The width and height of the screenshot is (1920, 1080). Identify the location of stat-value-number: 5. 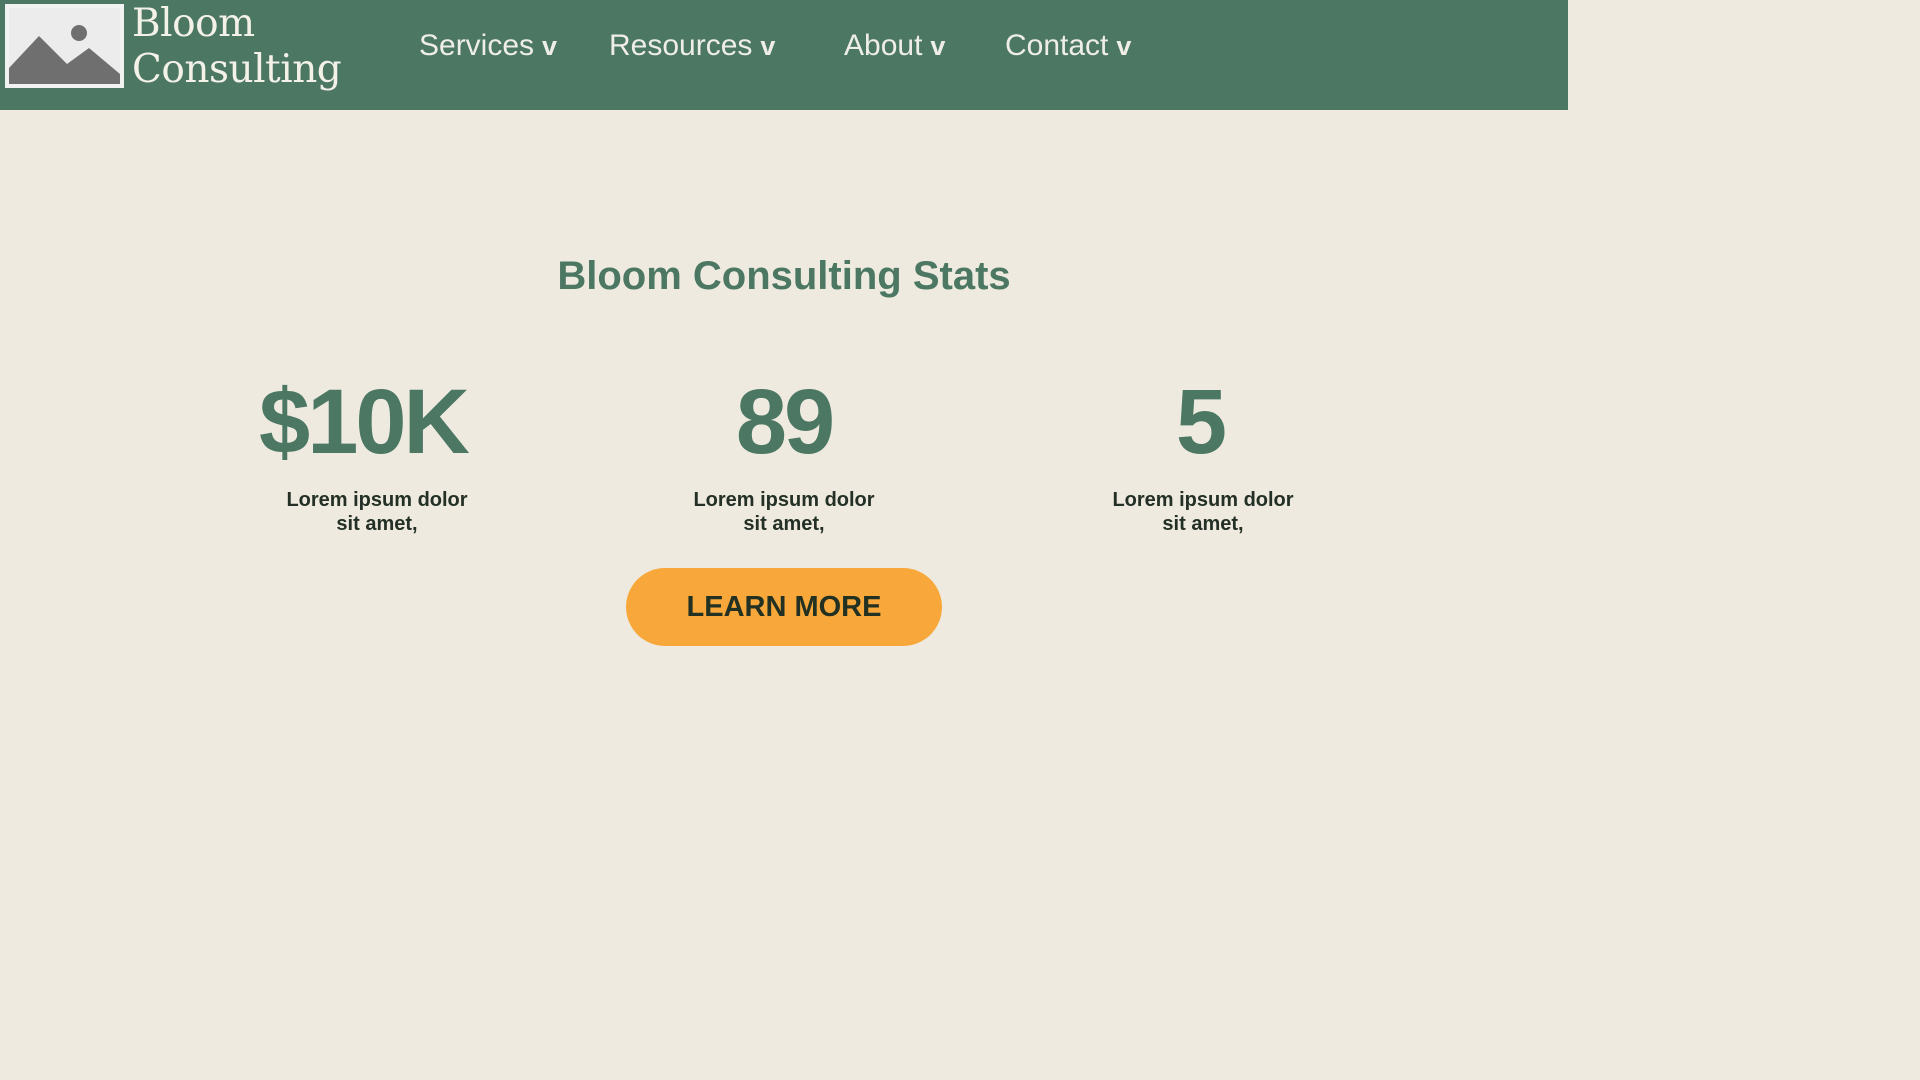
(1201, 422).